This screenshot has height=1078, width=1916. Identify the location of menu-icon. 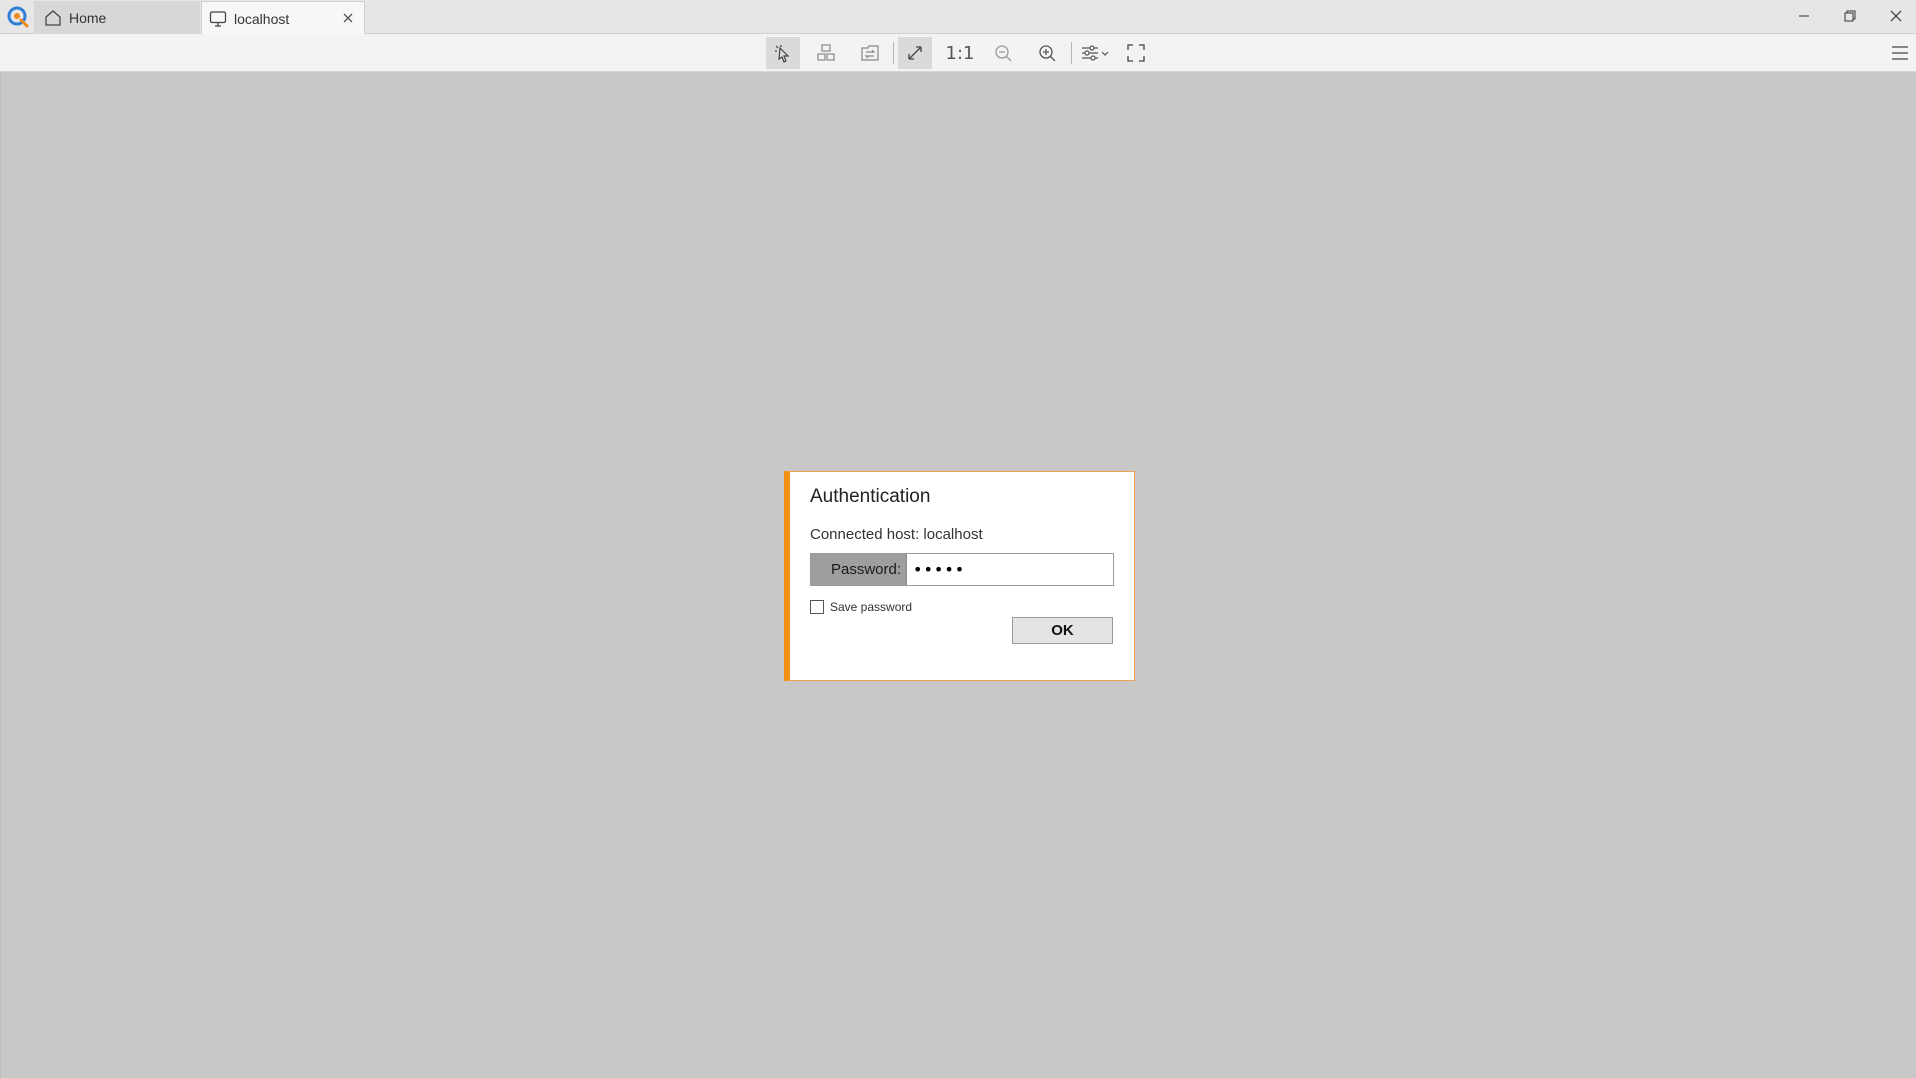
(1900, 53).